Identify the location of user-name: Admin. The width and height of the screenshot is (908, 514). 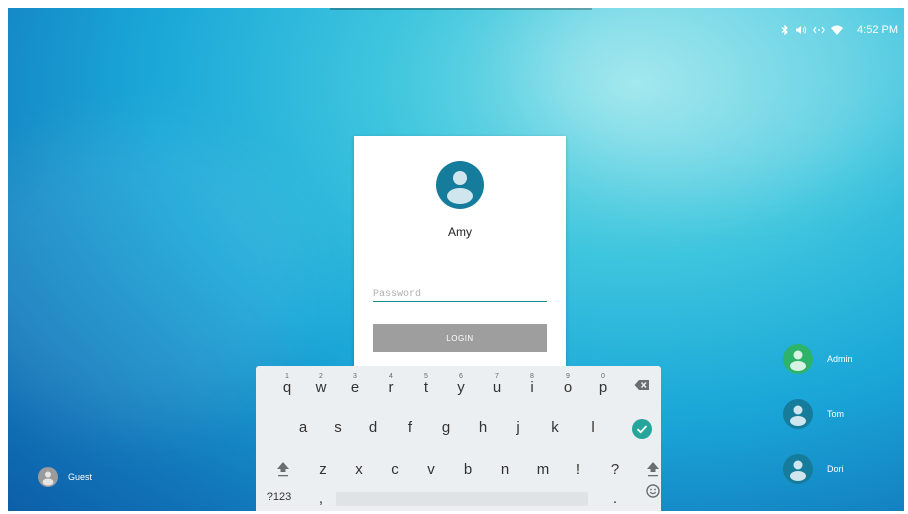
(840, 359).